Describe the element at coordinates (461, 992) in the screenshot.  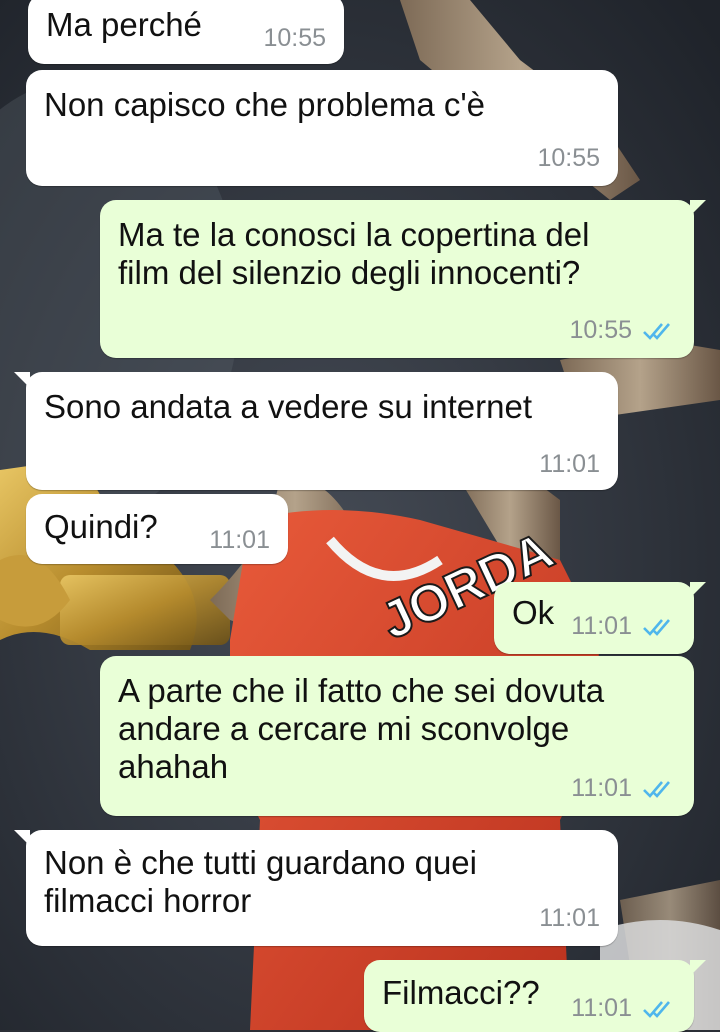
I see `message-text: Filmacci??` at that location.